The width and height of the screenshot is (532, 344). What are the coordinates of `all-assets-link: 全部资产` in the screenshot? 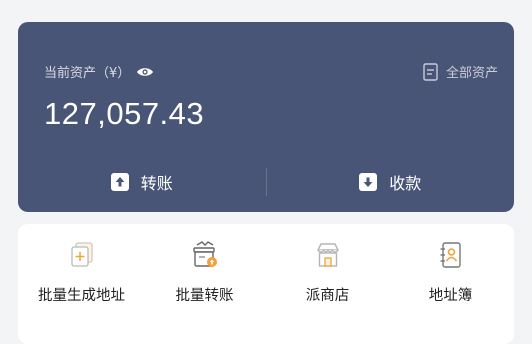 It's located at (460, 71).